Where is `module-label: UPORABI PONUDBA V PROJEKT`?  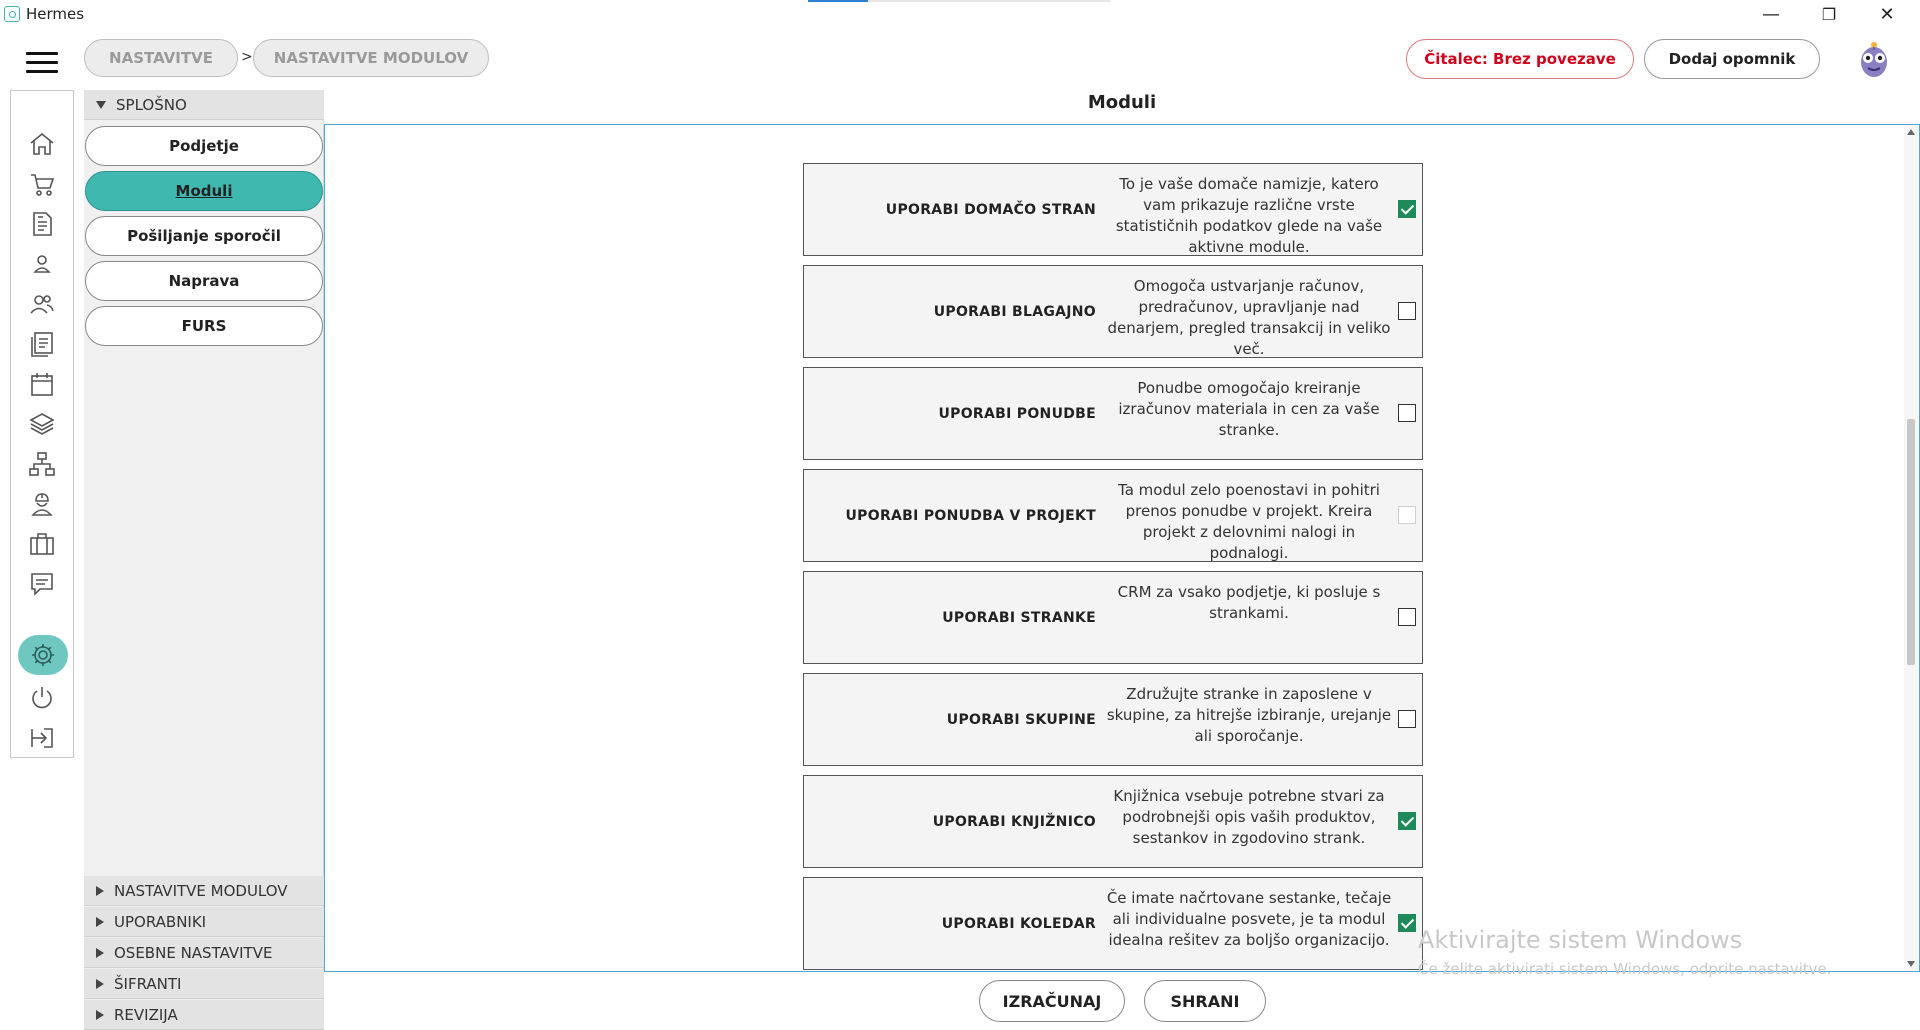 module-label: UPORABI PONUDBA V PROJEKT is located at coordinates (970, 515).